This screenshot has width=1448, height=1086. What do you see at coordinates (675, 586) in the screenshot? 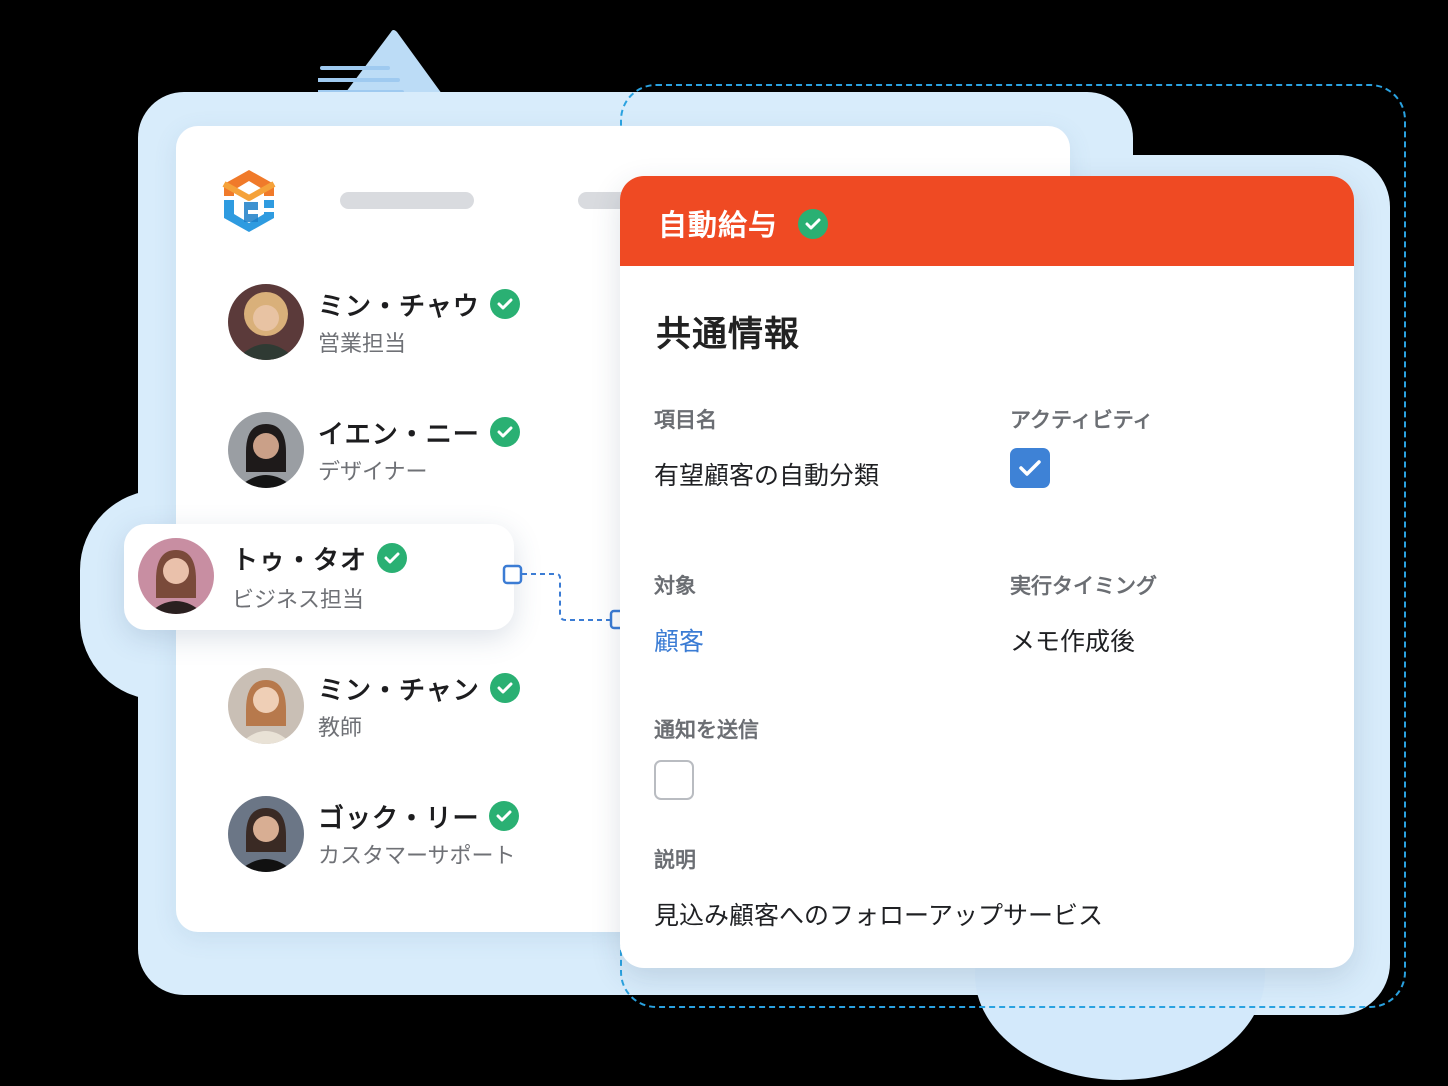
I see `target-label: 対象` at bounding box center [675, 586].